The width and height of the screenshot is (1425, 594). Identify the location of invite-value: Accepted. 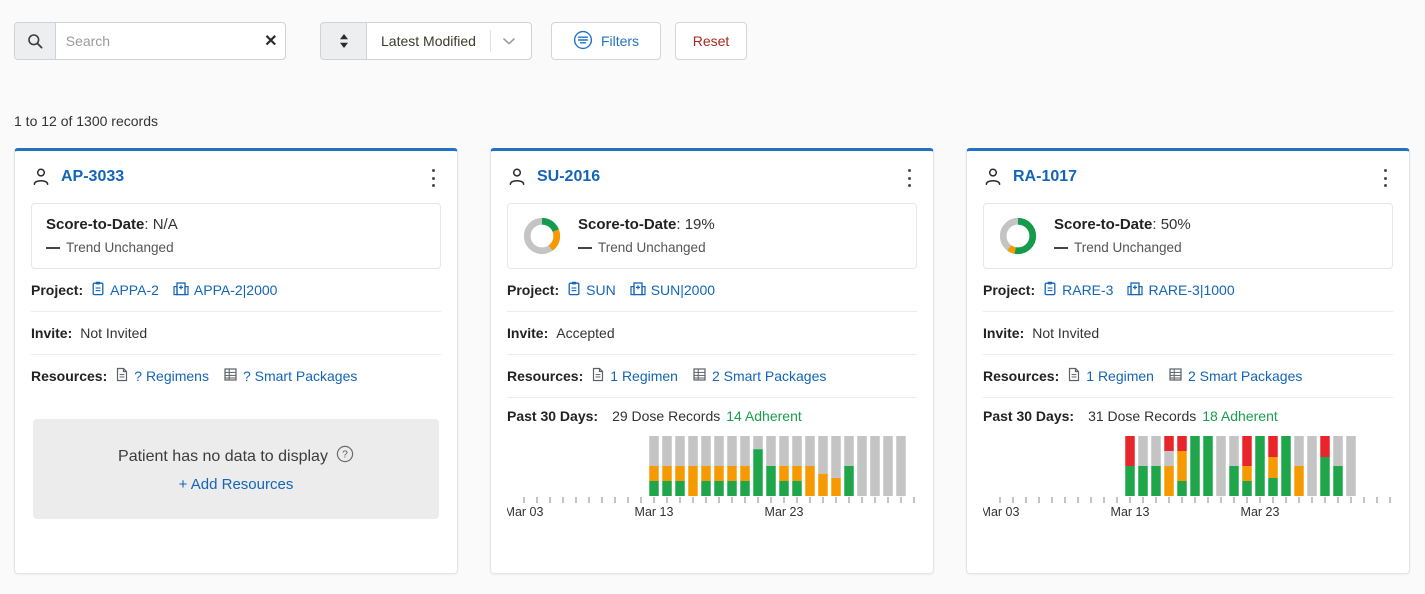
(585, 333).